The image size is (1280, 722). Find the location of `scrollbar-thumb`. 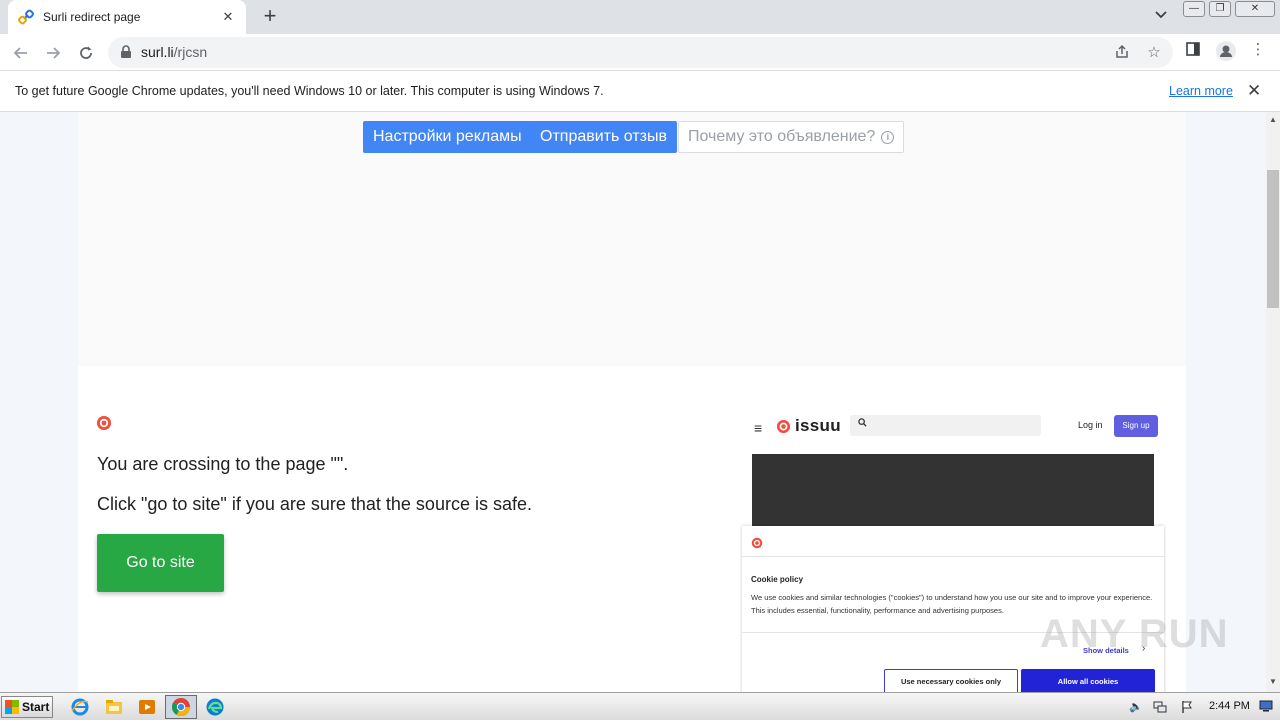

scrollbar-thumb is located at coordinates (1273, 239).